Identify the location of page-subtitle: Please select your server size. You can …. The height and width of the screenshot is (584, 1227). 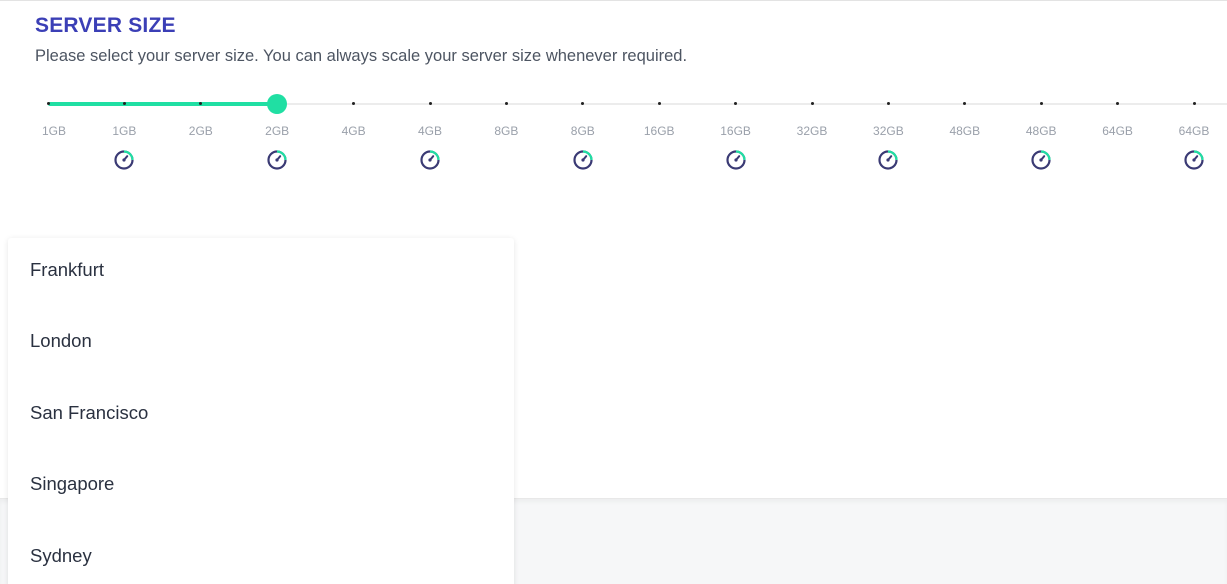
(361, 56).